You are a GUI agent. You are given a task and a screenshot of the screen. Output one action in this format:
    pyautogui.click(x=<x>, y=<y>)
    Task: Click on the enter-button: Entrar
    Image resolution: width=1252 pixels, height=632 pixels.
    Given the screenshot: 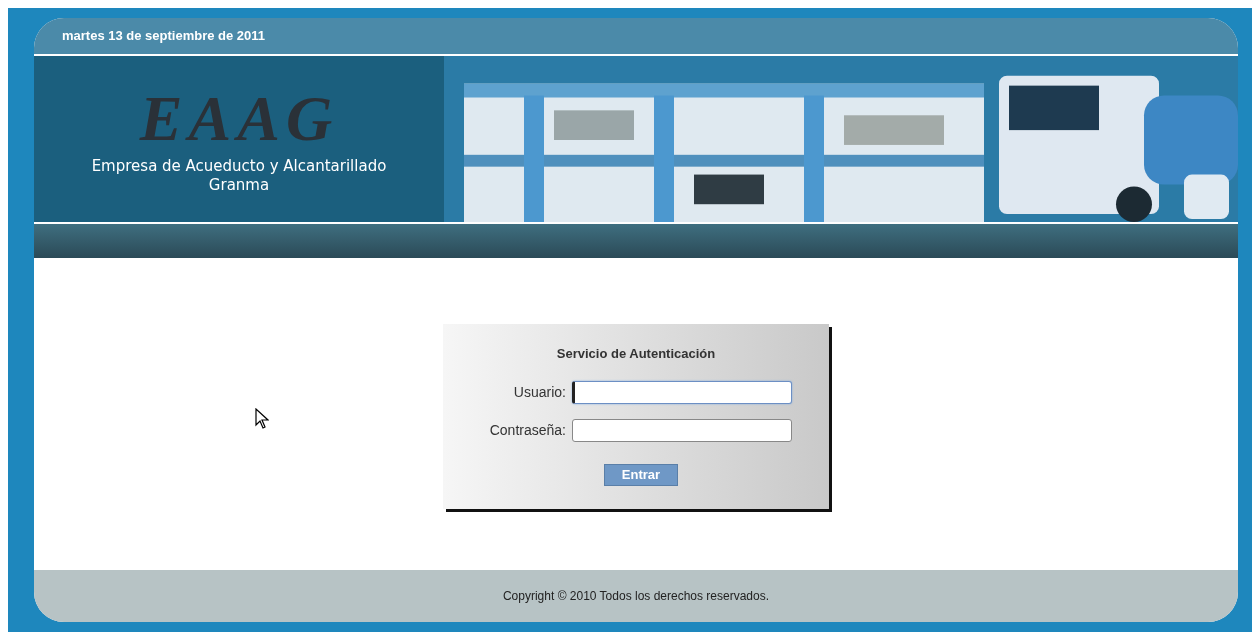 What is the action you would take?
    pyautogui.click(x=641, y=474)
    